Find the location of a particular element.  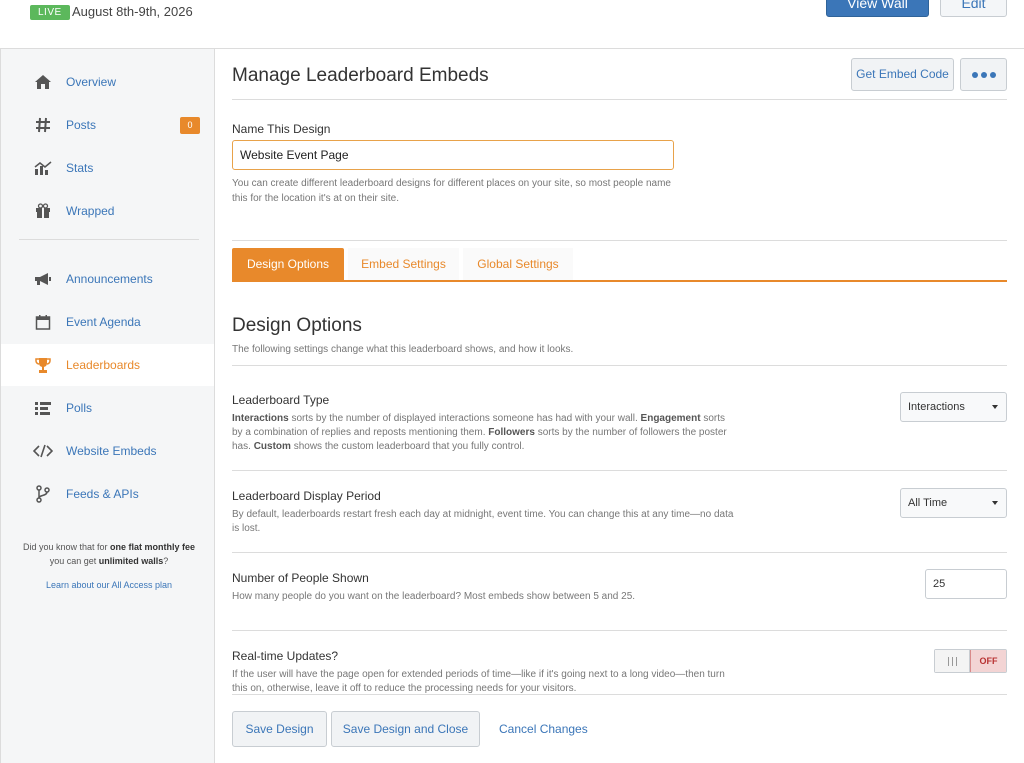

sidebar-item-feeds-apis: Feeds & APIs is located at coordinates (107, 494).